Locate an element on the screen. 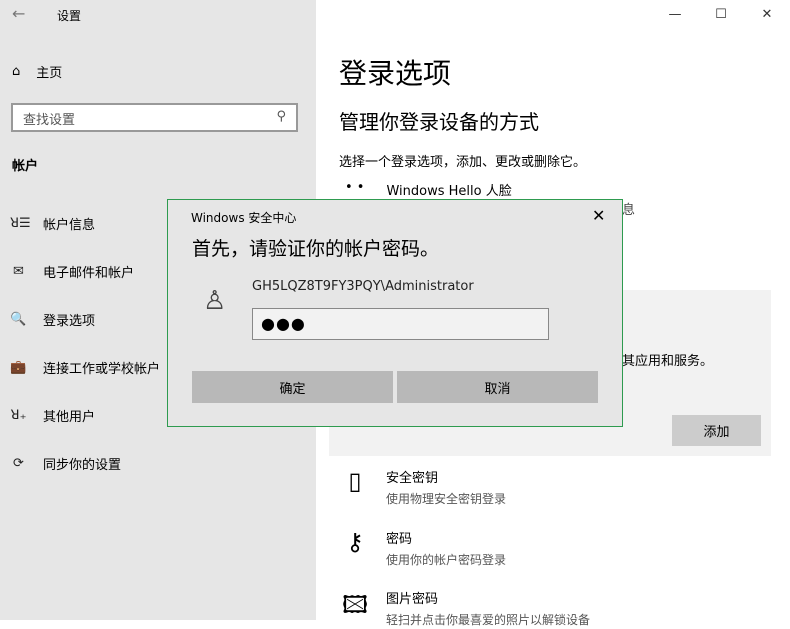 The height and width of the screenshot is (629, 790). minimize-button: — is located at coordinates (675, 14).